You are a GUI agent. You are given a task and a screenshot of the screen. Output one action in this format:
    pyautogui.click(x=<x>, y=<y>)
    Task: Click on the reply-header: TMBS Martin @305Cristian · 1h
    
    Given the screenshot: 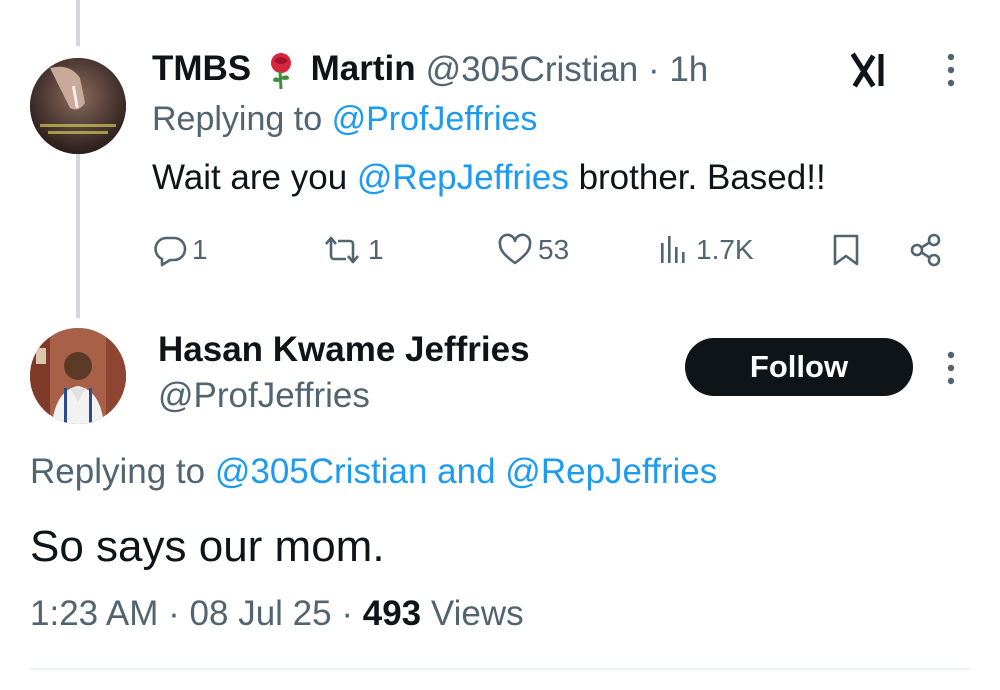 What is the action you would take?
    pyautogui.click(x=430, y=70)
    